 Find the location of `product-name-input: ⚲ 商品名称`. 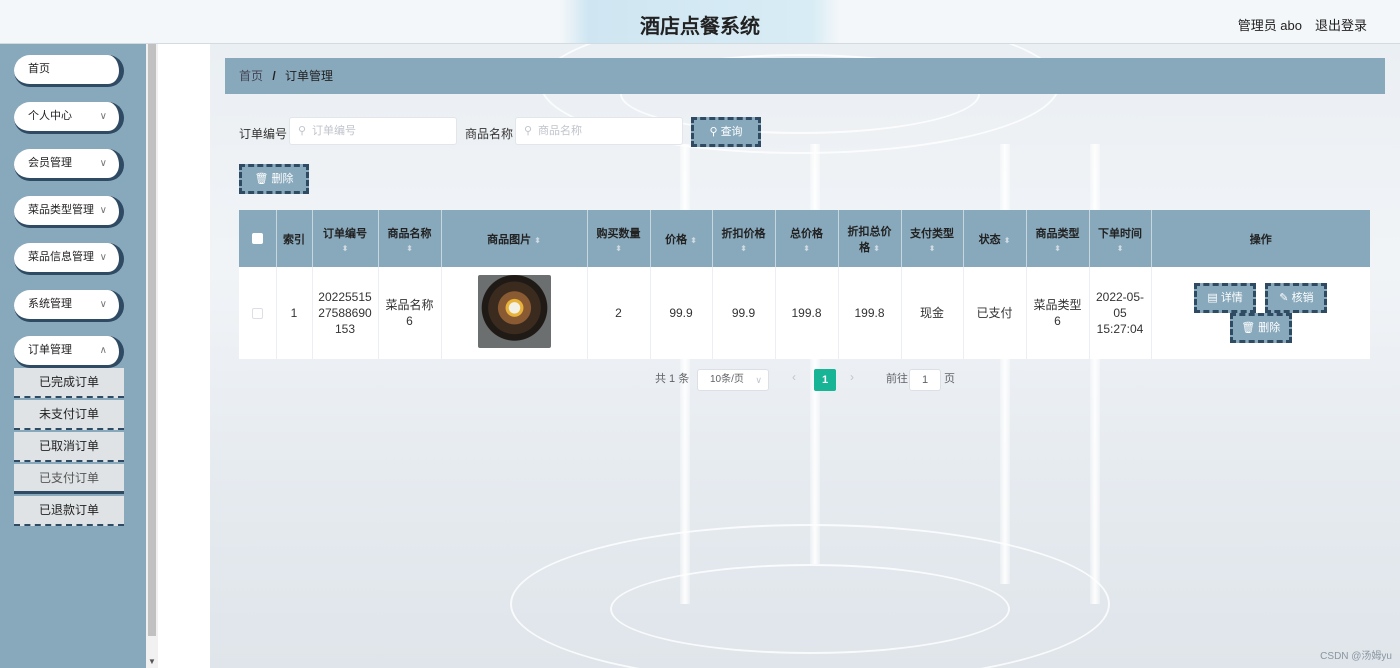

product-name-input: ⚲ 商品名称 is located at coordinates (599, 131).